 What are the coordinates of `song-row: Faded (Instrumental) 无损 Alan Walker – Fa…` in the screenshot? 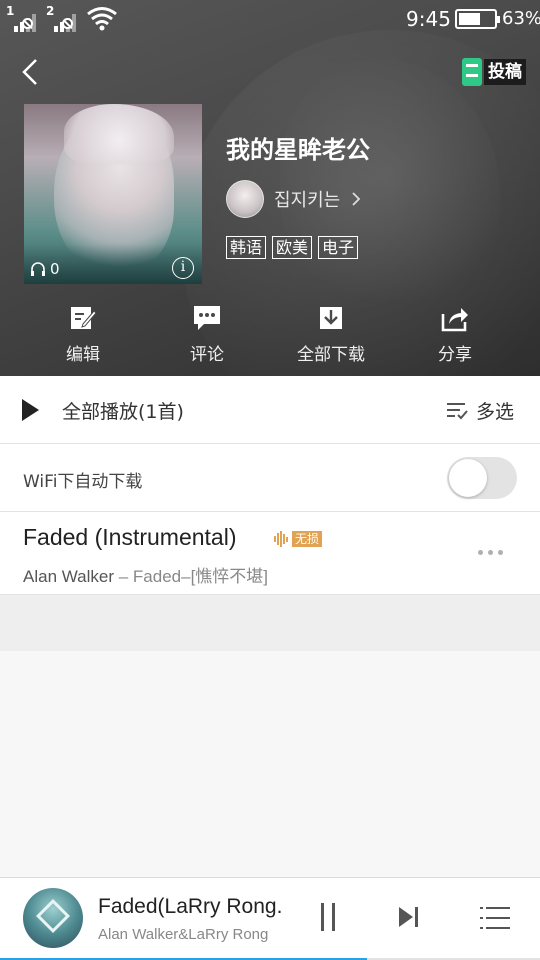 It's located at (270, 553).